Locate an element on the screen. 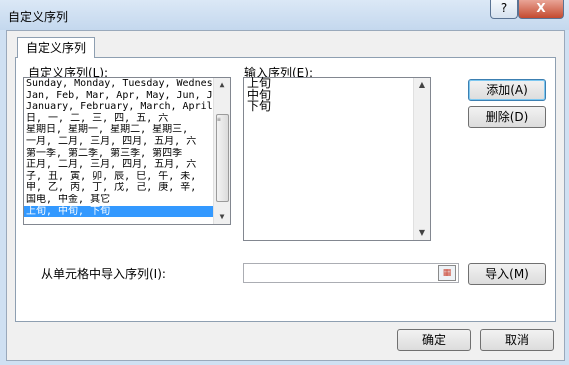 This screenshot has width=569, height=365. scroll-grip-icon: ≡ is located at coordinates (219, 119).